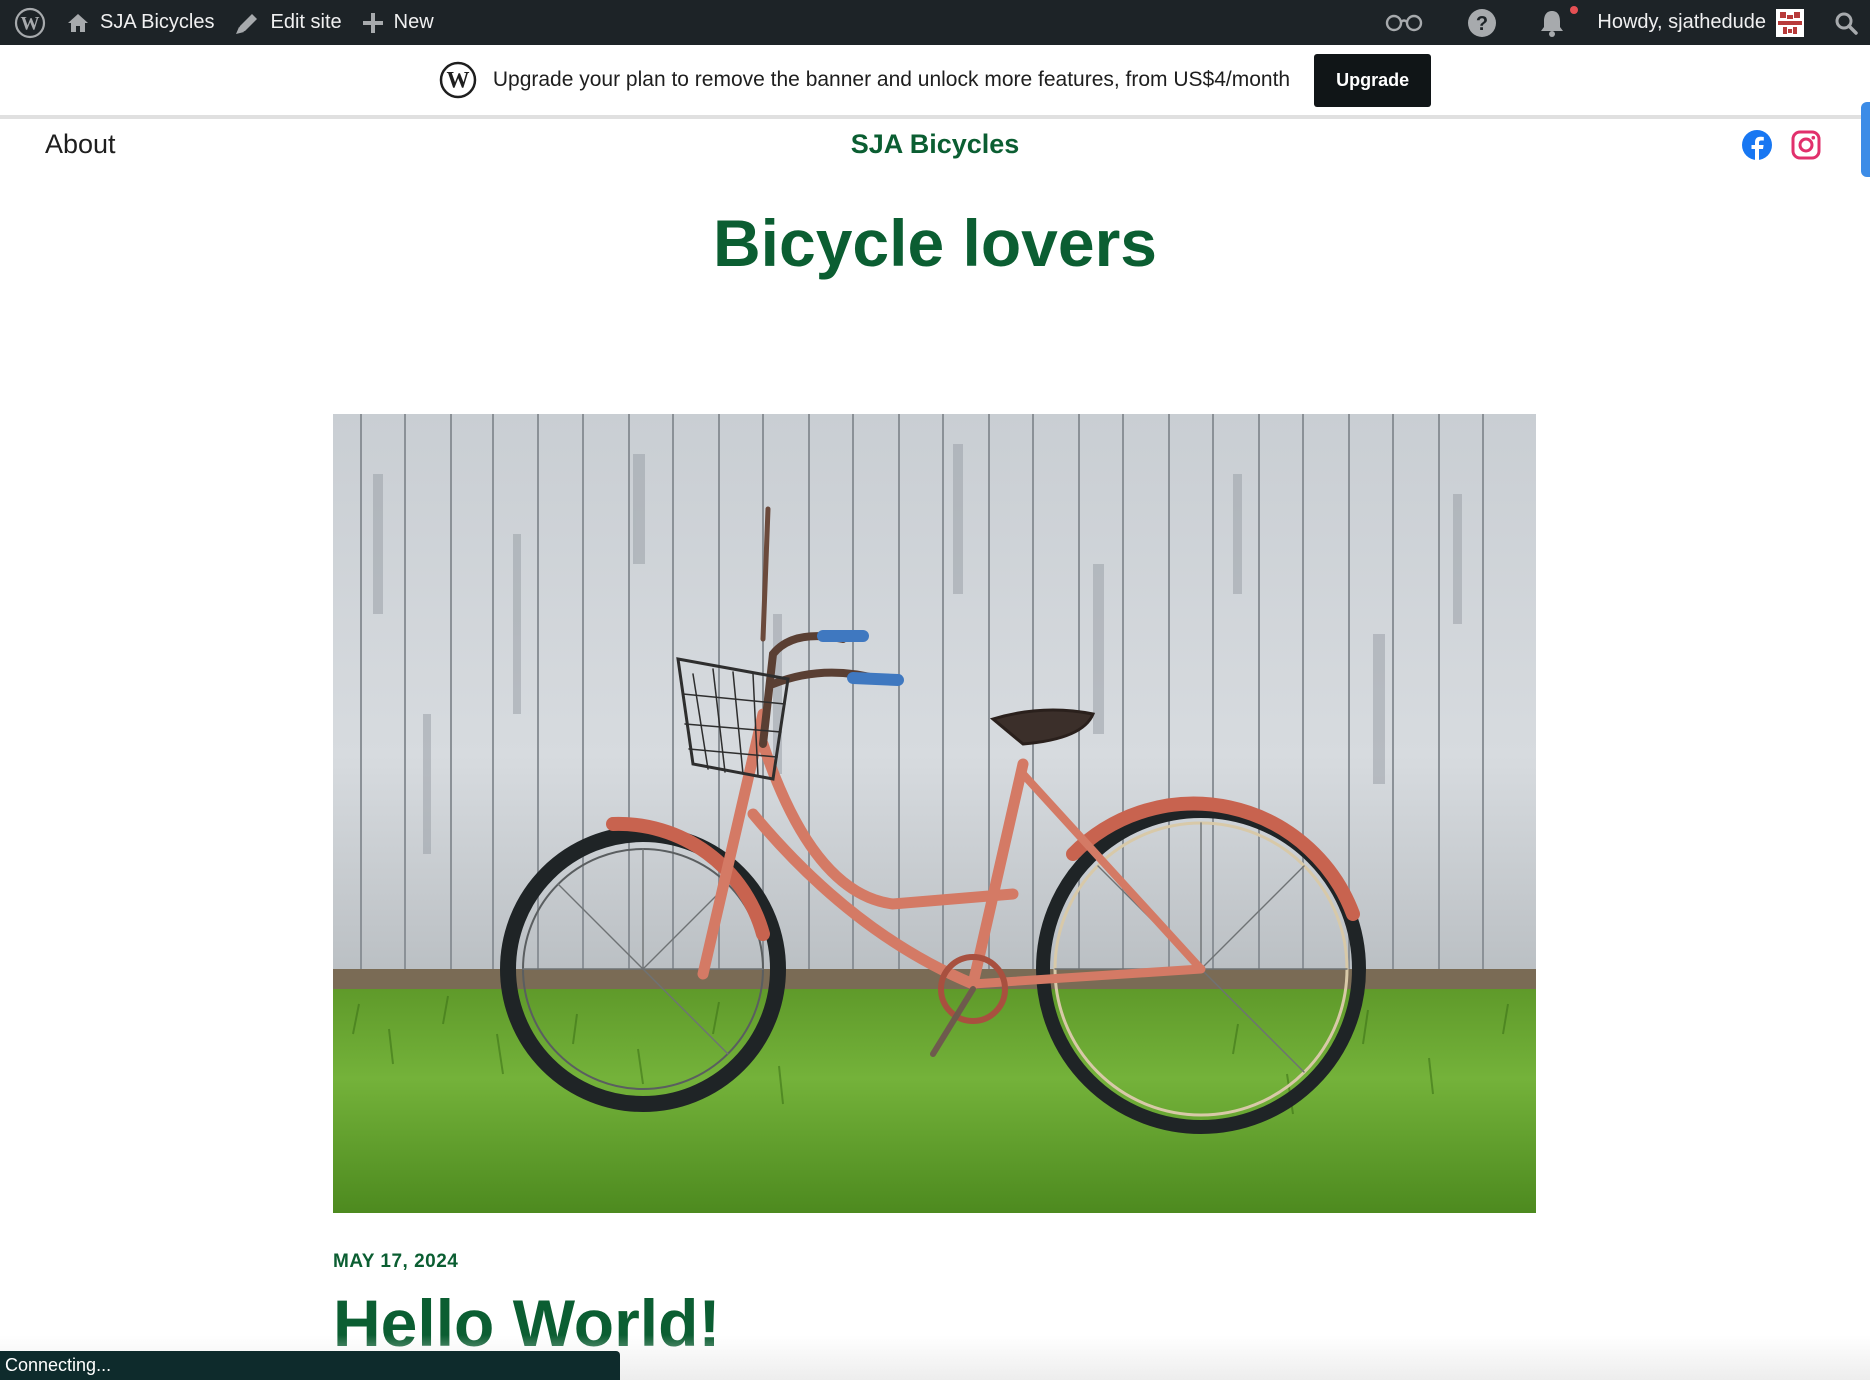  I want to click on help-button: ?, so click(1482, 22).